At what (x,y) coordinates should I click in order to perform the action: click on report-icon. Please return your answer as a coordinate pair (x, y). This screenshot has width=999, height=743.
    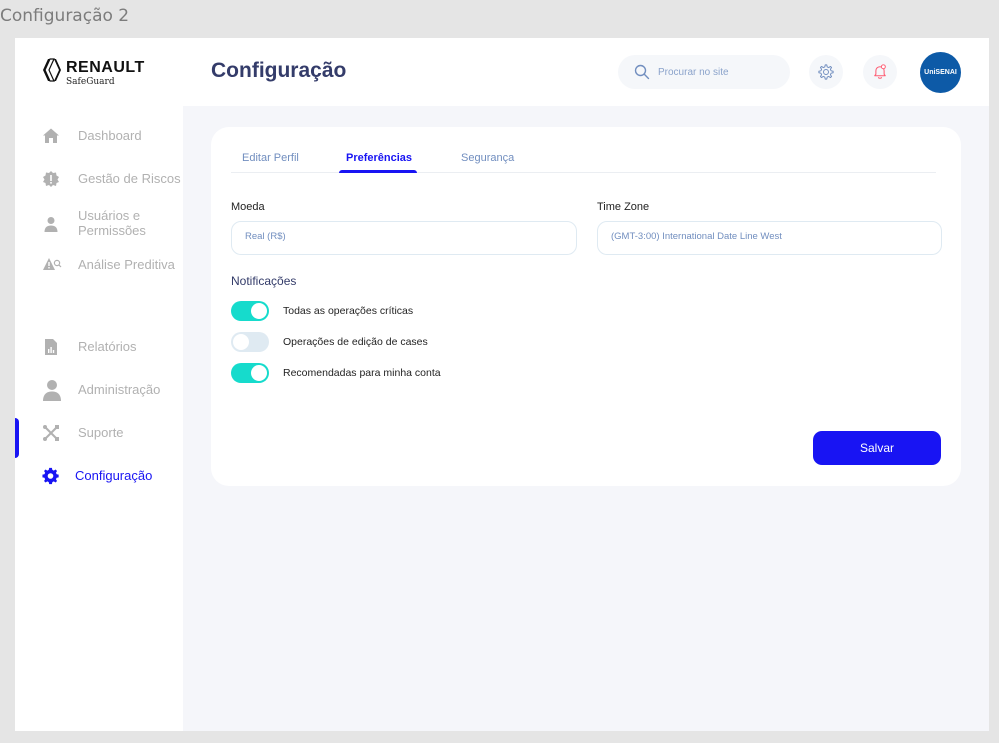
    Looking at the image, I should click on (51, 347).